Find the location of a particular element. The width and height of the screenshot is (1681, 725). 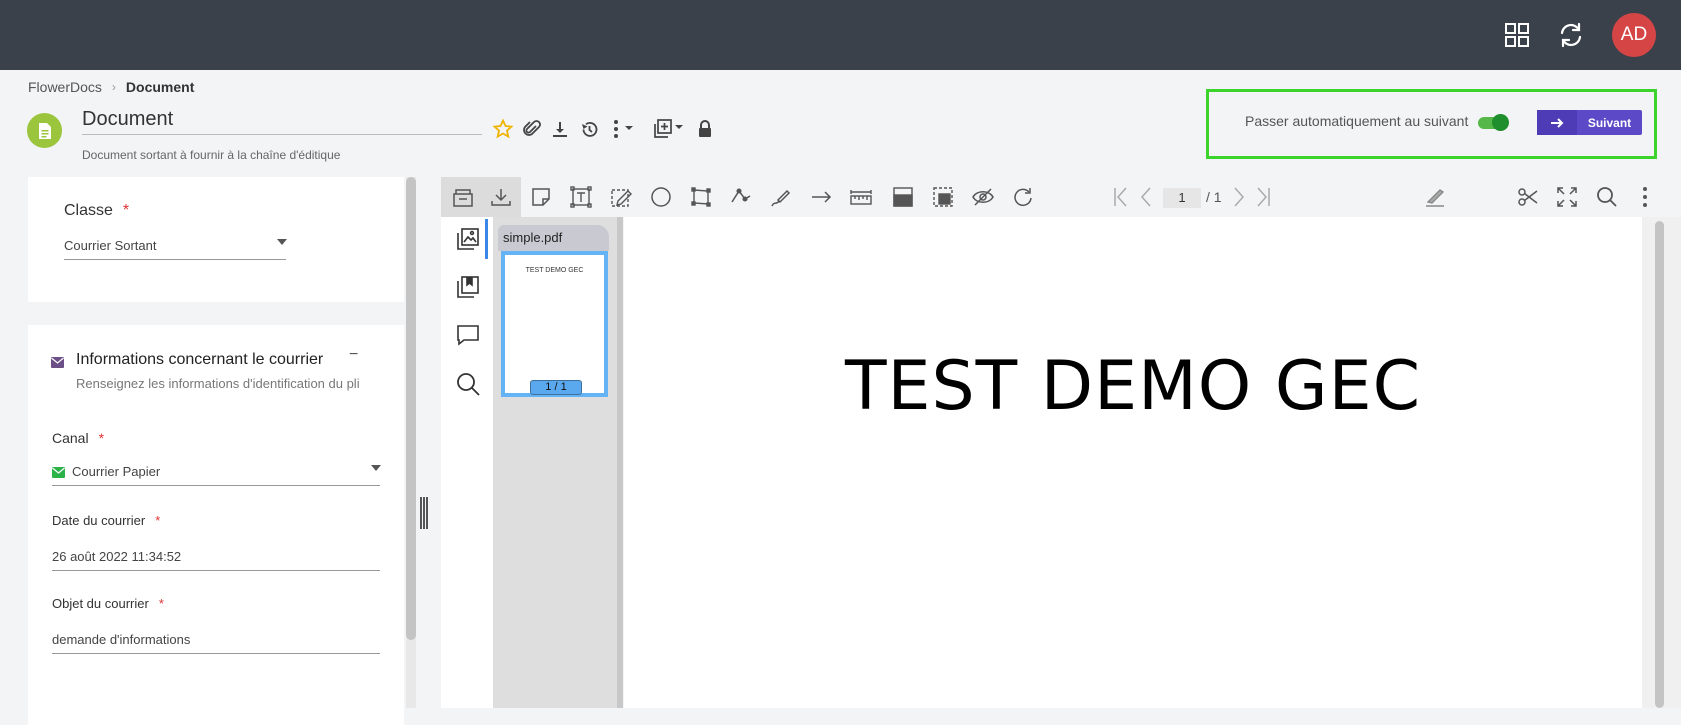

ink-pen-icon is located at coordinates (781, 197).